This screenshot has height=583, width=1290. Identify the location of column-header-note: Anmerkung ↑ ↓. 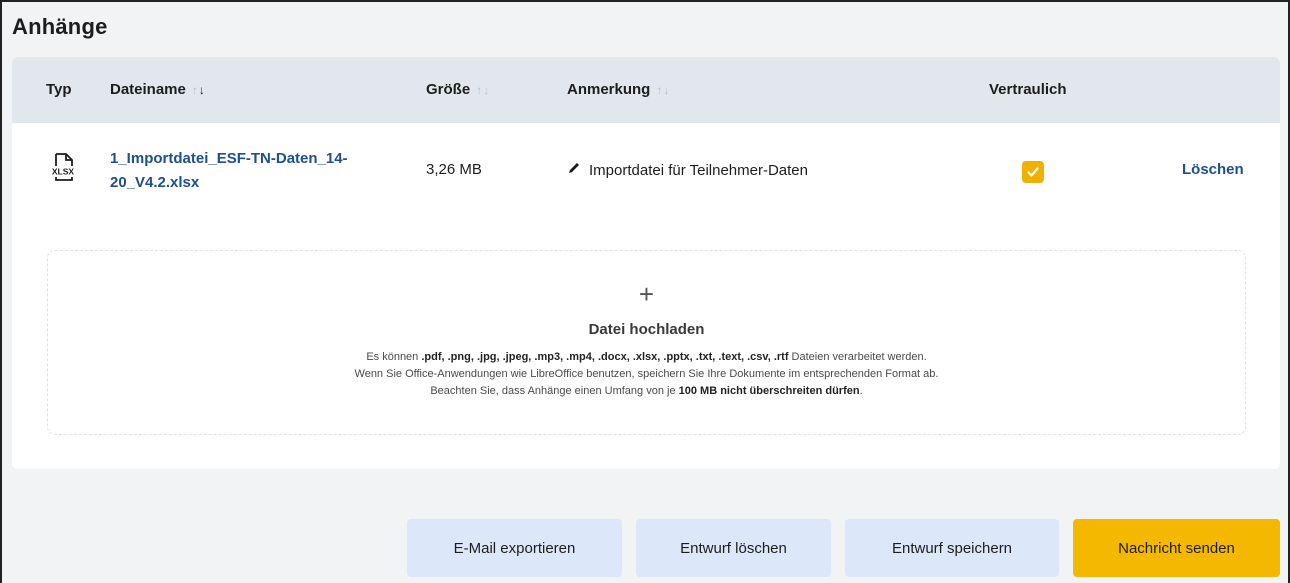
(618, 89).